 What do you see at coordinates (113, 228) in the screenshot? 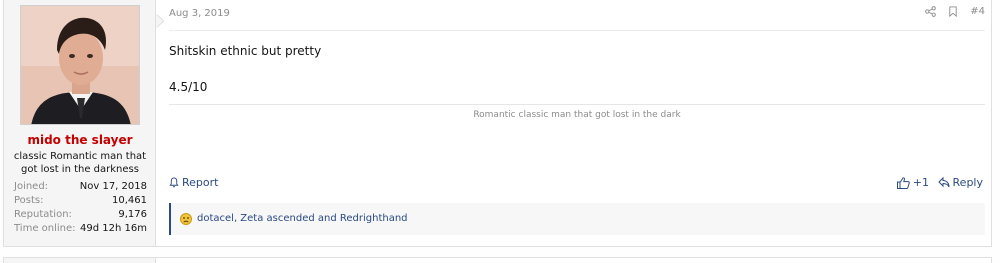
I see `stat-value: 49d 12h 16m` at bounding box center [113, 228].